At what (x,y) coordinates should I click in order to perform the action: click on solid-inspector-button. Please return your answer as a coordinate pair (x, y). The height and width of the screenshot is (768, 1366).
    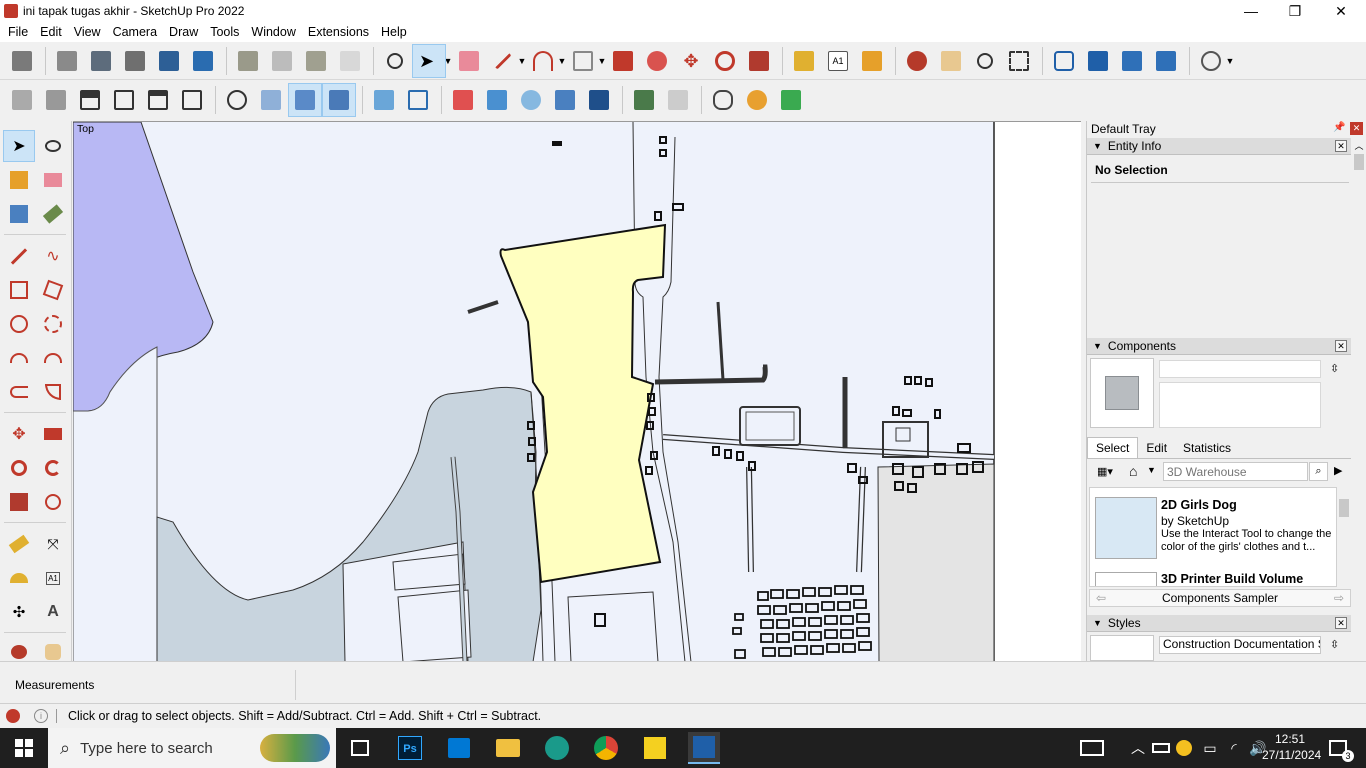
    Looking at the image, I should click on (791, 100).